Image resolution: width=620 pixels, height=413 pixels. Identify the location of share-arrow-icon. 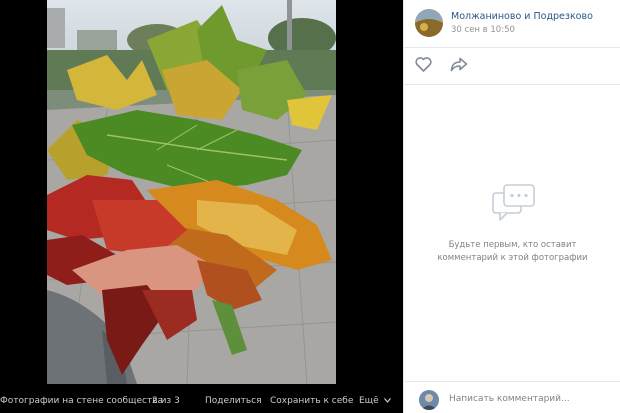
(459, 64).